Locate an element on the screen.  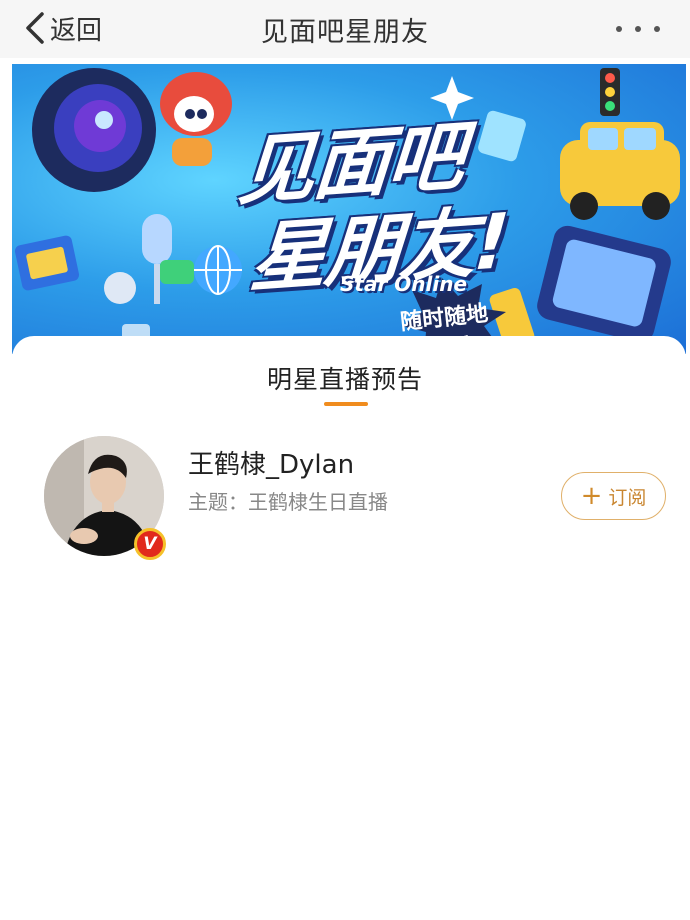
subscribe-label: 订阅 is located at coordinates (627, 497).